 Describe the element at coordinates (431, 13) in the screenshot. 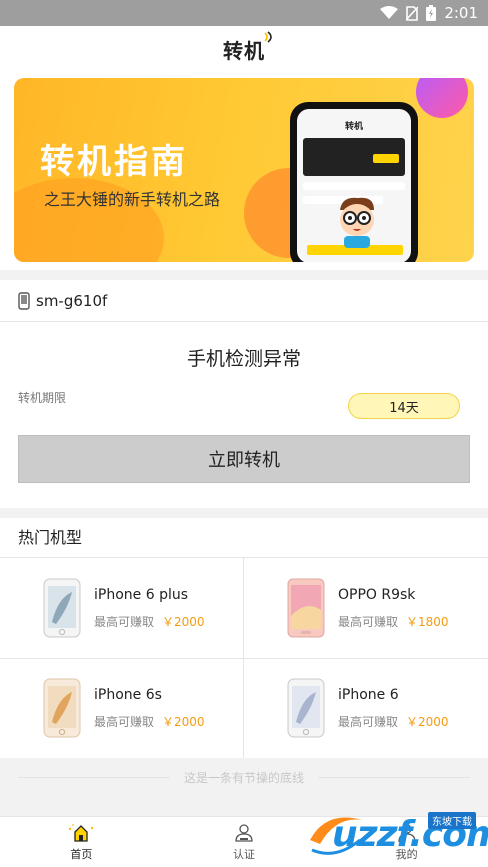

I see `battery-icon` at that location.